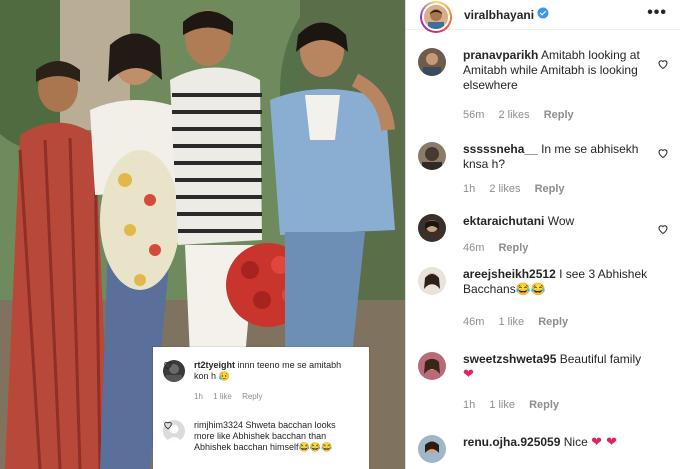  I want to click on comment-username: sssssneha__, so click(500, 149).